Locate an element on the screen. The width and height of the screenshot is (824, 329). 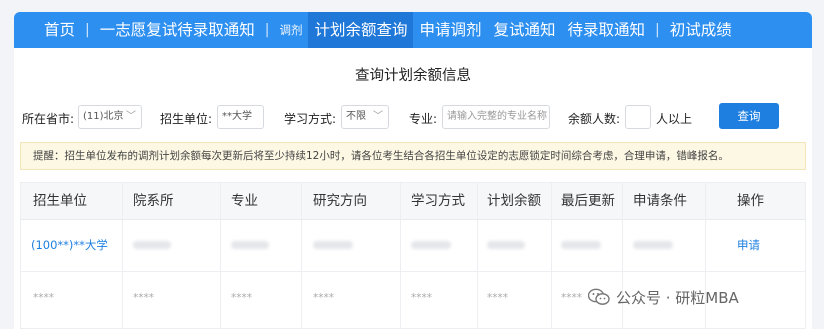
major-input: 请输入完整的专业名称 is located at coordinates (496, 117).